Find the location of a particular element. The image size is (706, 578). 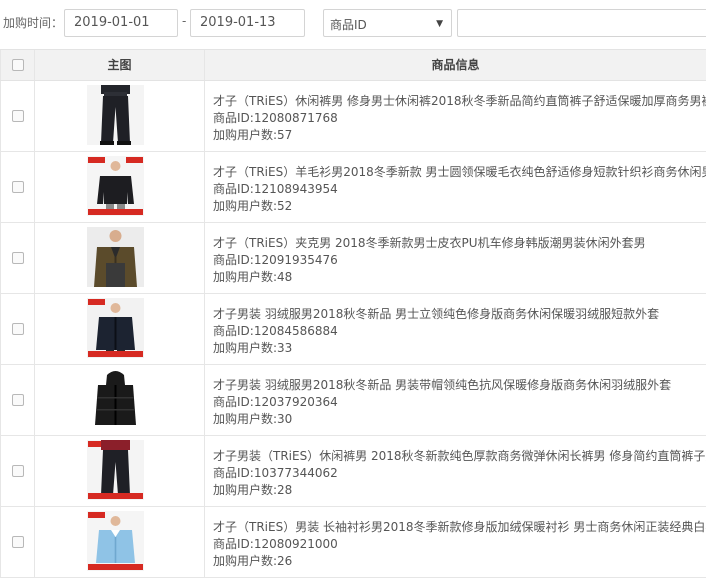

product-image-pants is located at coordinates (115, 115).